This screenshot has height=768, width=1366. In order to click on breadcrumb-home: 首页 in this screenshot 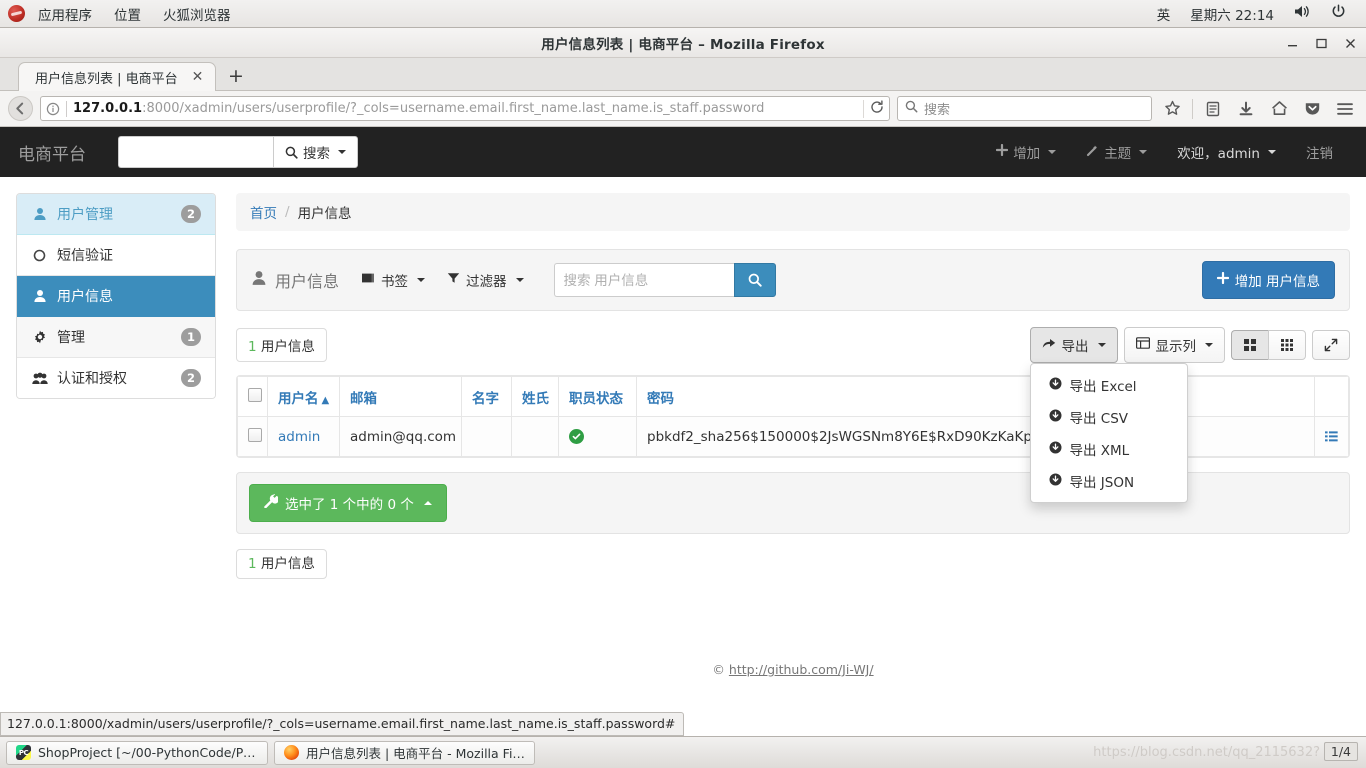, I will do `click(263, 212)`.